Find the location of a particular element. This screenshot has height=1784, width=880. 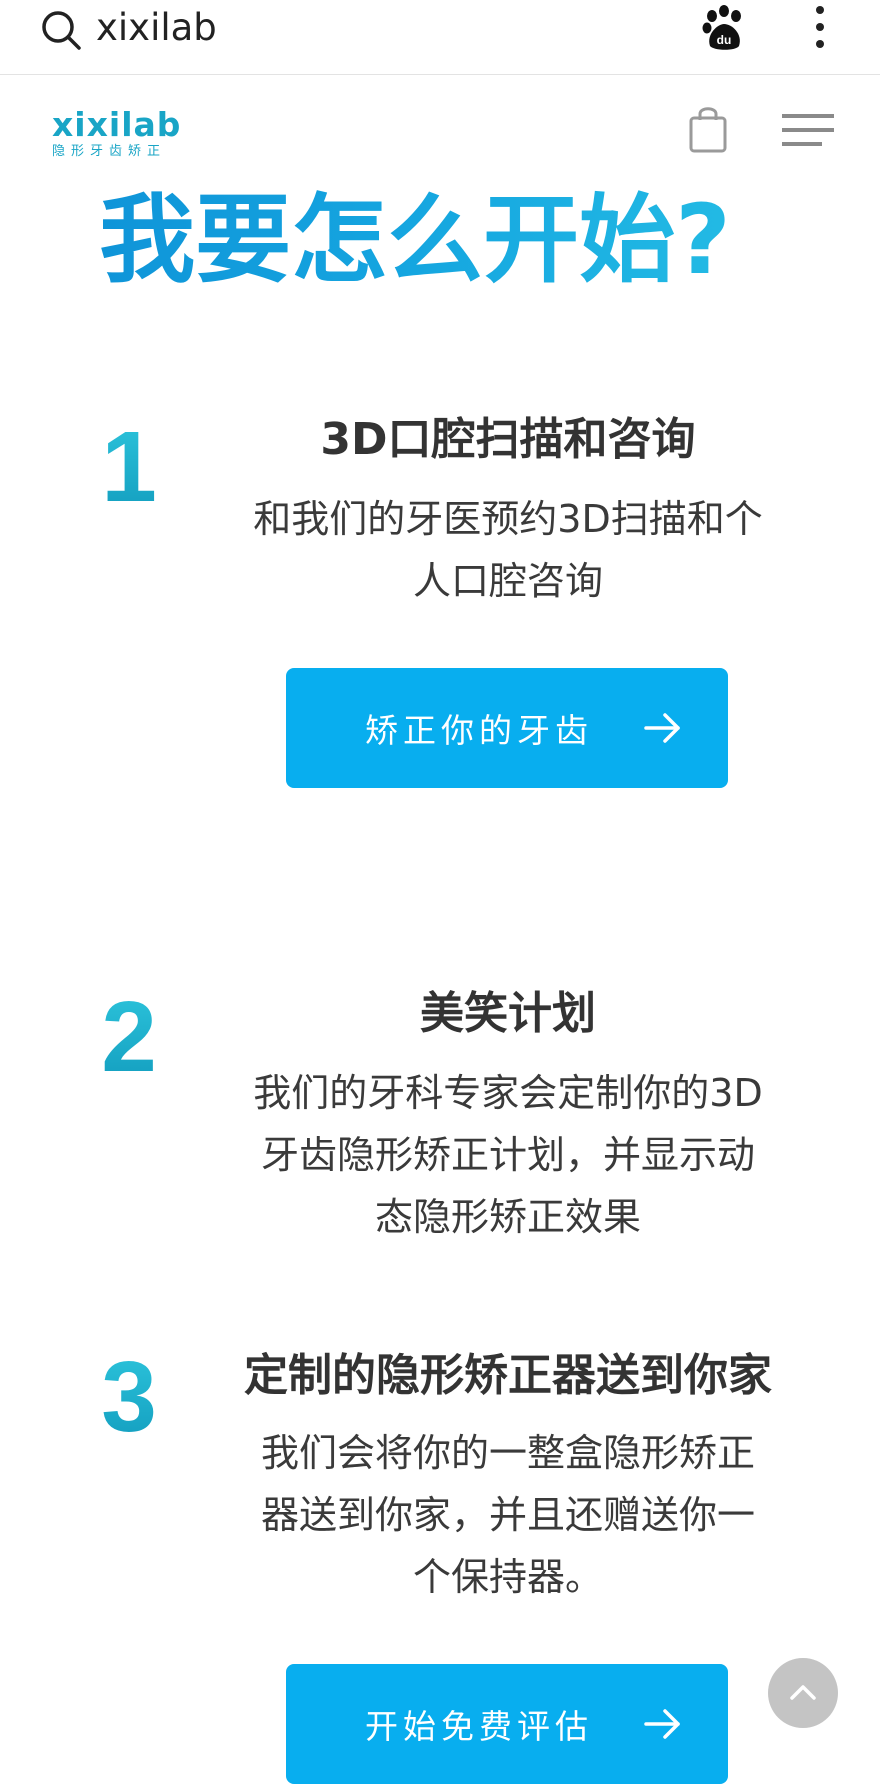

shopping-bag-icon is located at coordinates (708, 129).